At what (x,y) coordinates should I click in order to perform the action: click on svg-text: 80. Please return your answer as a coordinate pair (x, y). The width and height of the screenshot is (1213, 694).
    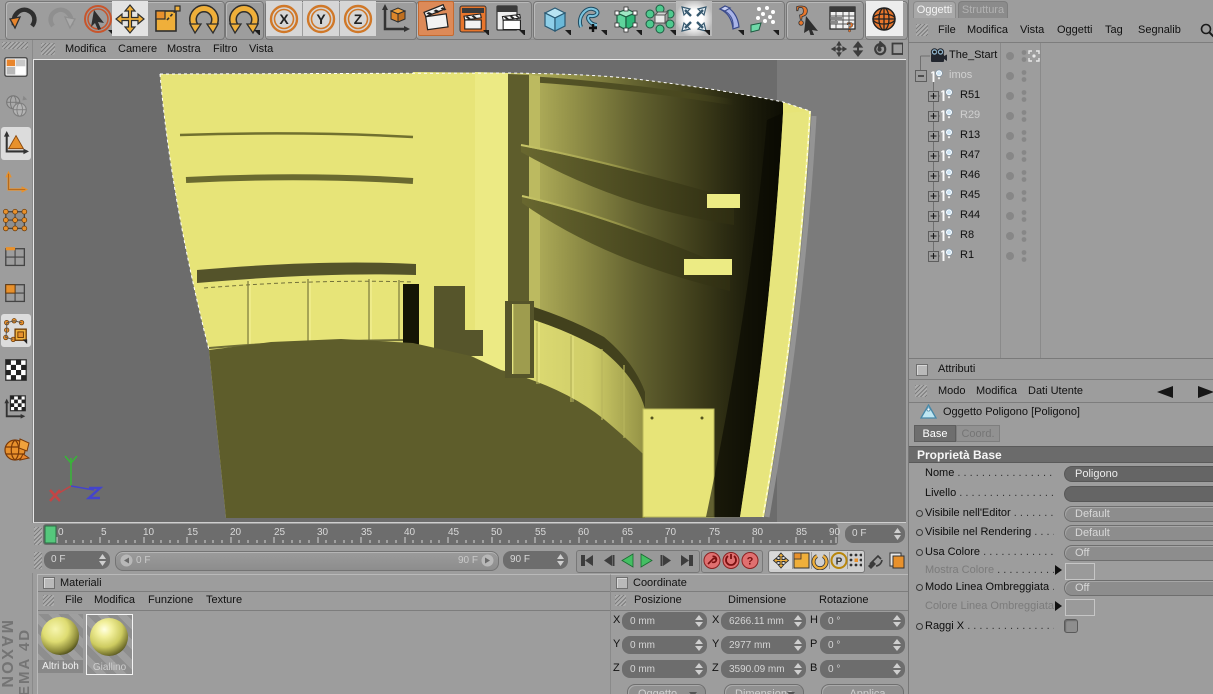
    Looking at the image, I should click on (758, 532).